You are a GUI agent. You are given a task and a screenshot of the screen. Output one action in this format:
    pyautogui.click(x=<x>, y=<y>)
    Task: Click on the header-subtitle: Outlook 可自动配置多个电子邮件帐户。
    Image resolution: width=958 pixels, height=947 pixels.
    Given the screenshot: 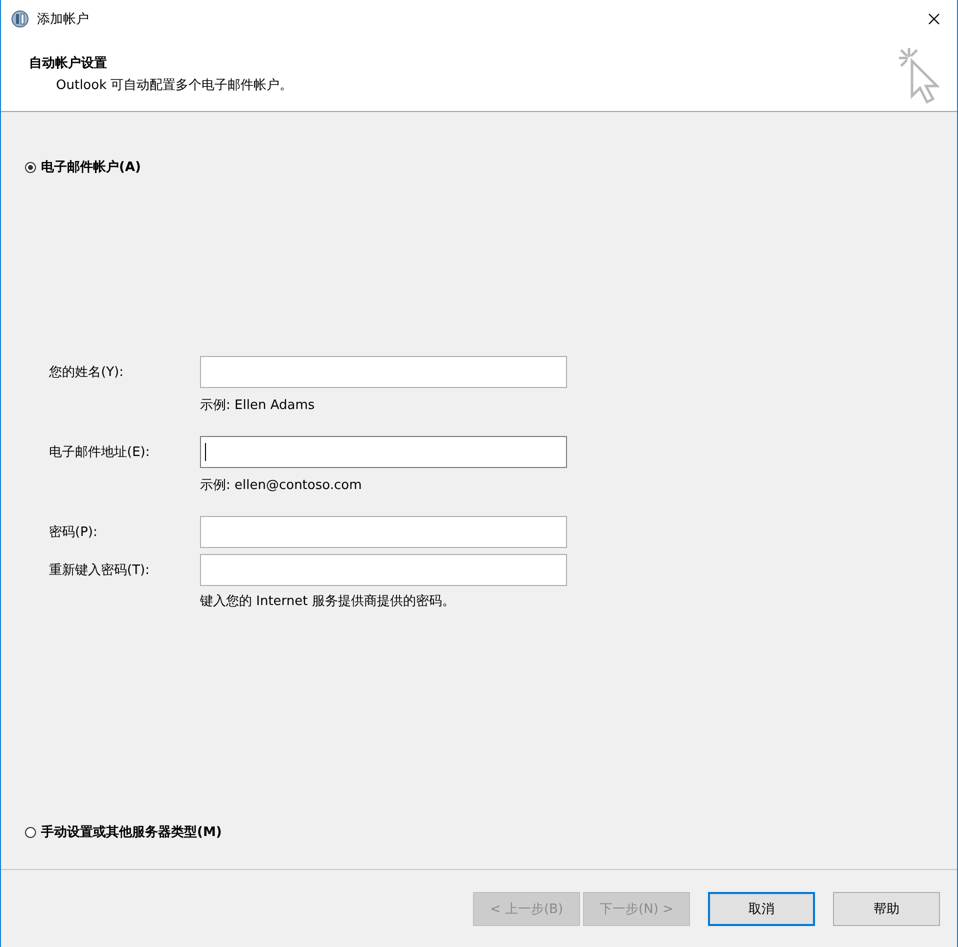 What is the action you would take?
    pyautogui.click(x=174, y=85)
    